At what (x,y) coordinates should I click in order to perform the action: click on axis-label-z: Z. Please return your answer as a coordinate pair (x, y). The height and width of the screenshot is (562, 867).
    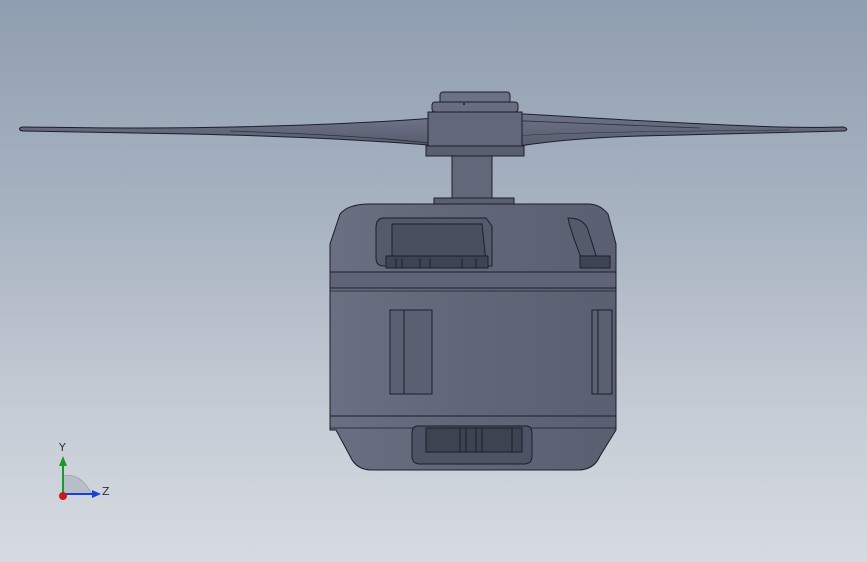
    Looking at the image, I should click on (106, 491).